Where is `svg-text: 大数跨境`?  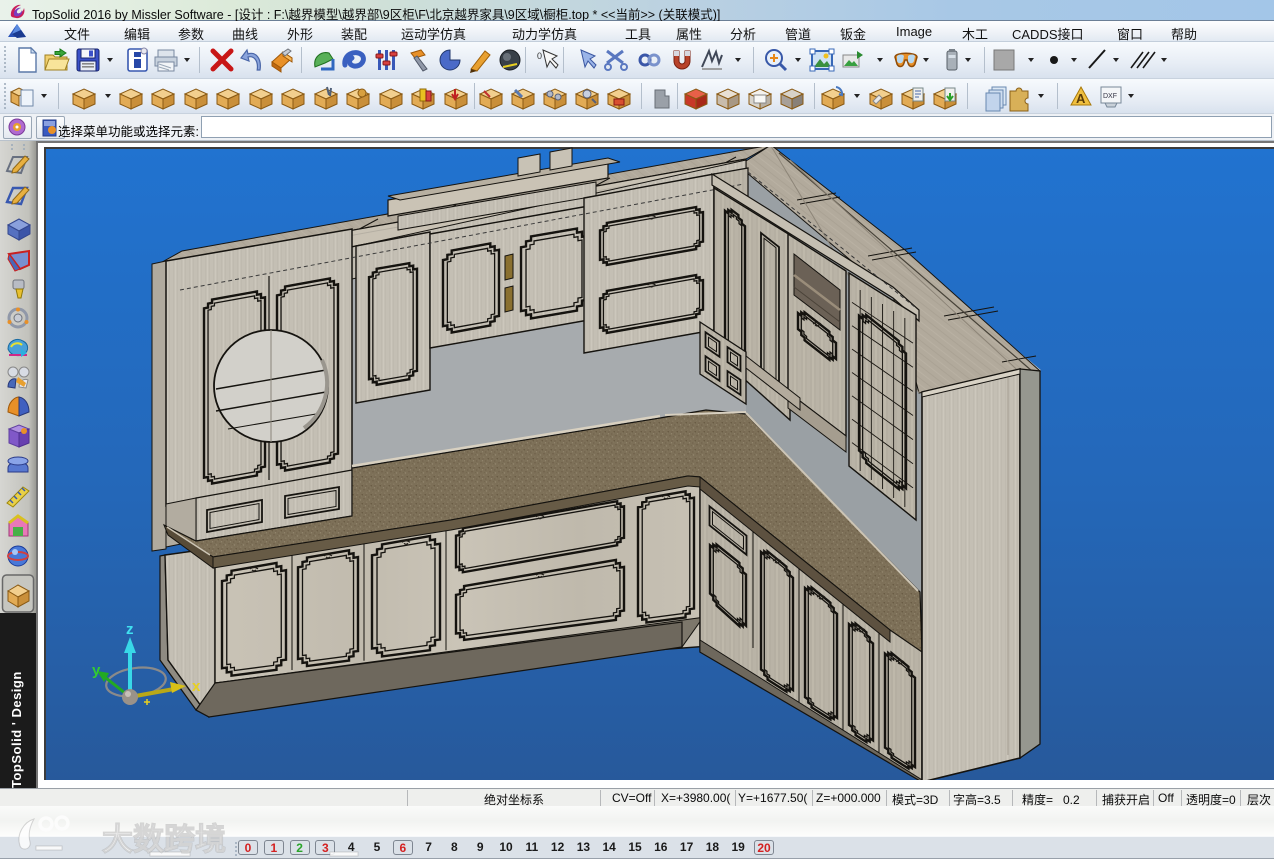 svg-text: 大数跨境 is located at coordinates (164, 839).